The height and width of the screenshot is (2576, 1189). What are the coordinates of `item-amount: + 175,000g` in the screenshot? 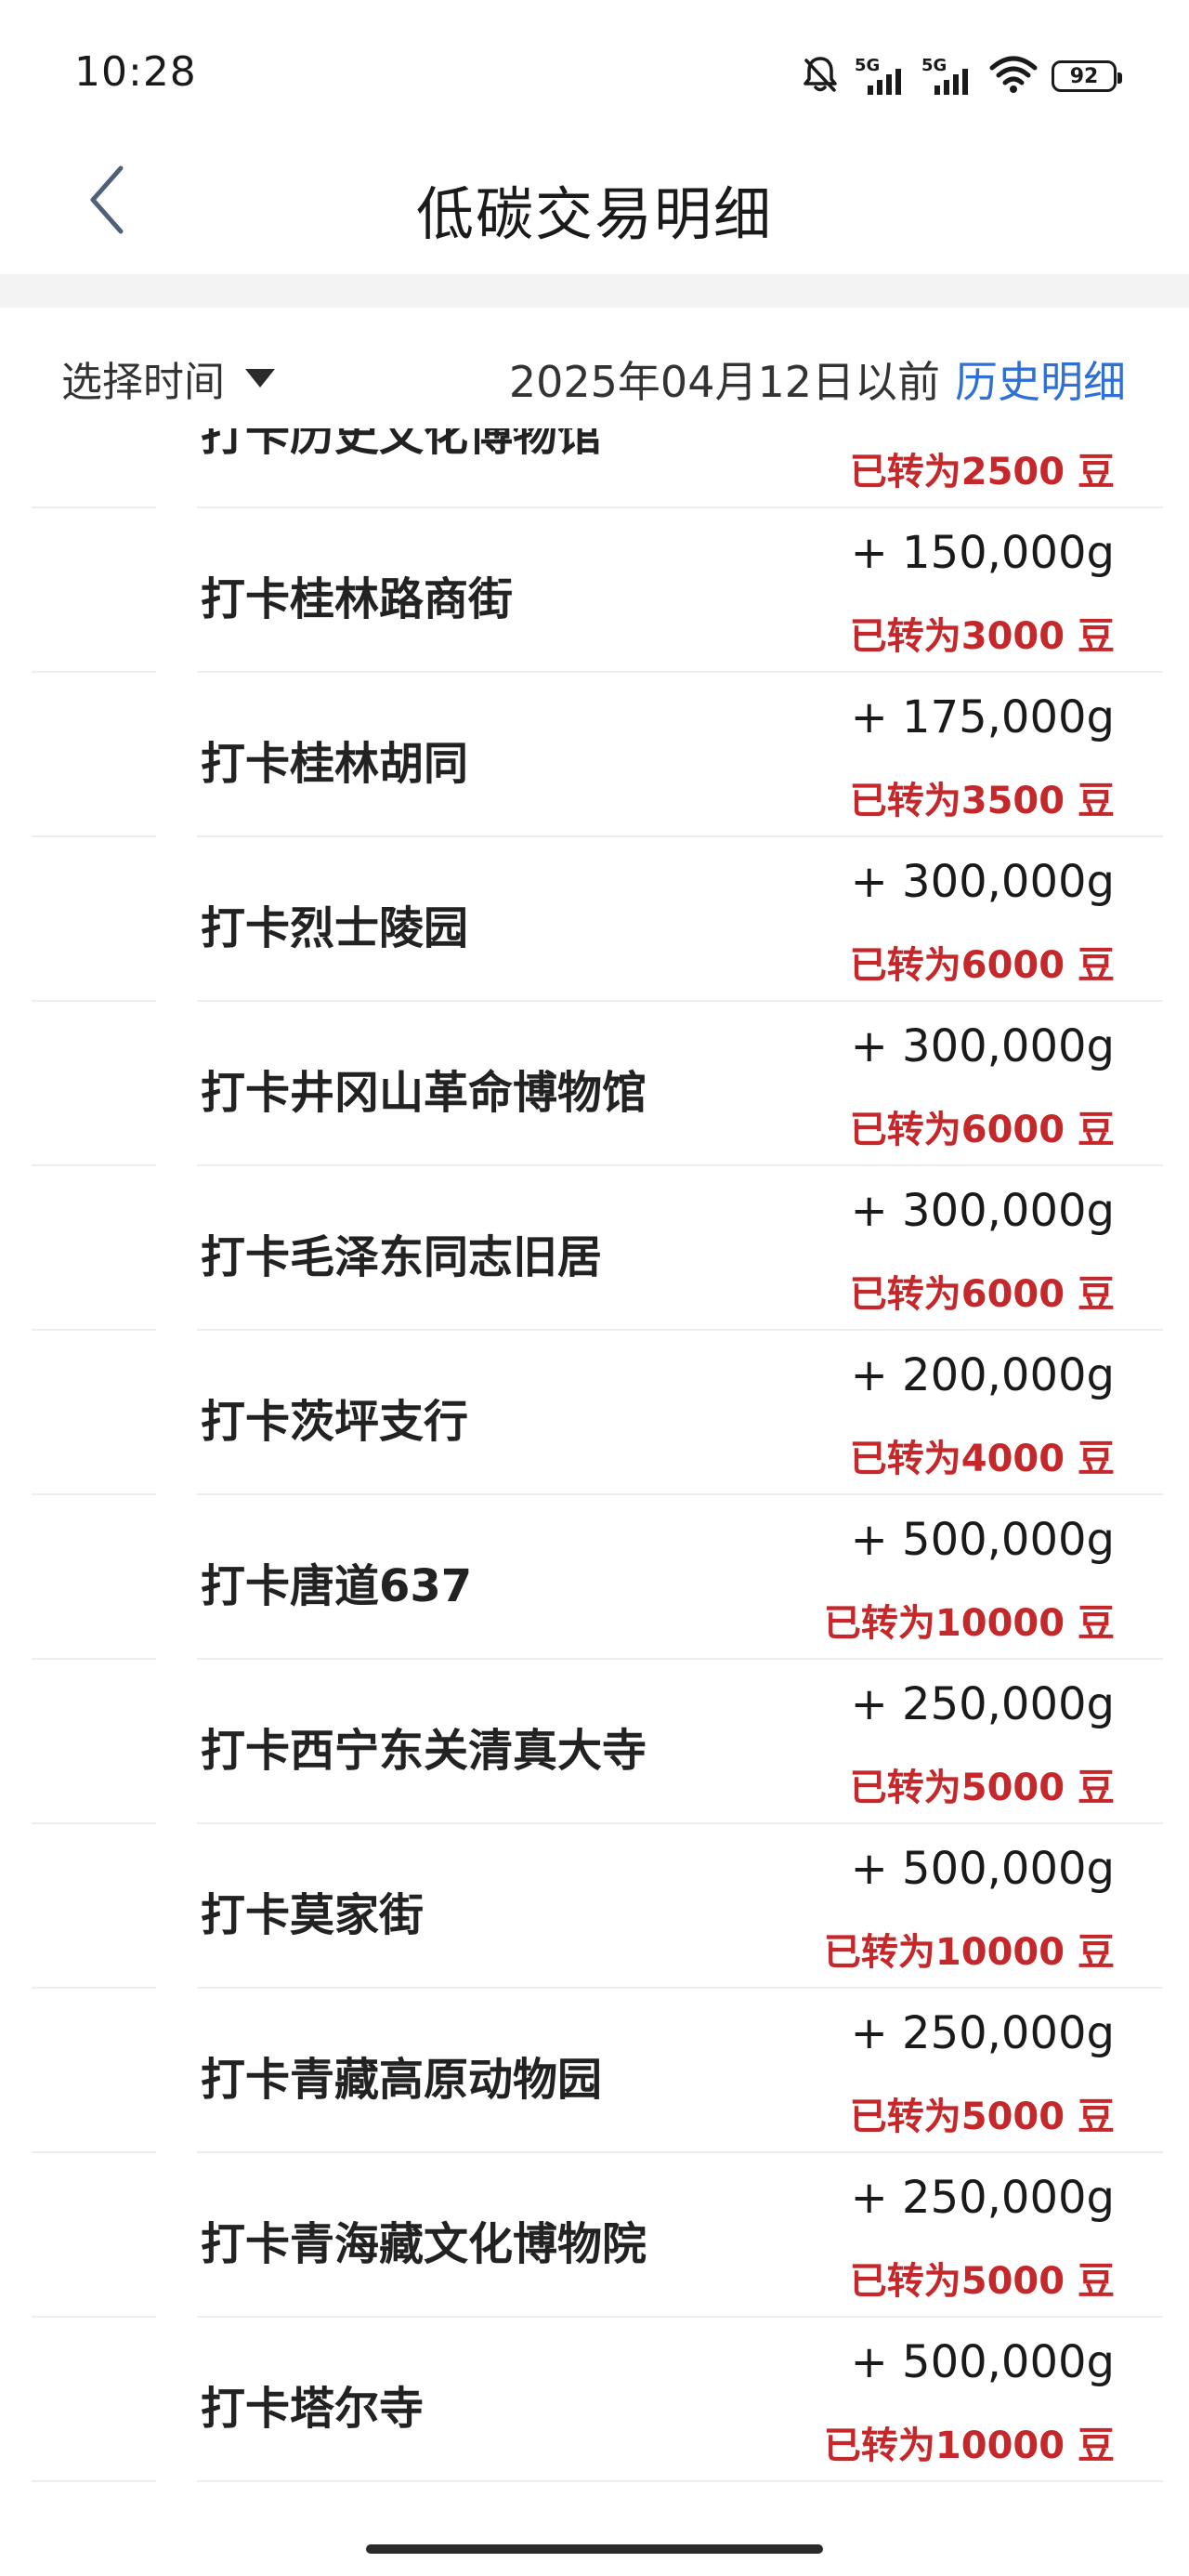 It's located at (983, 717).